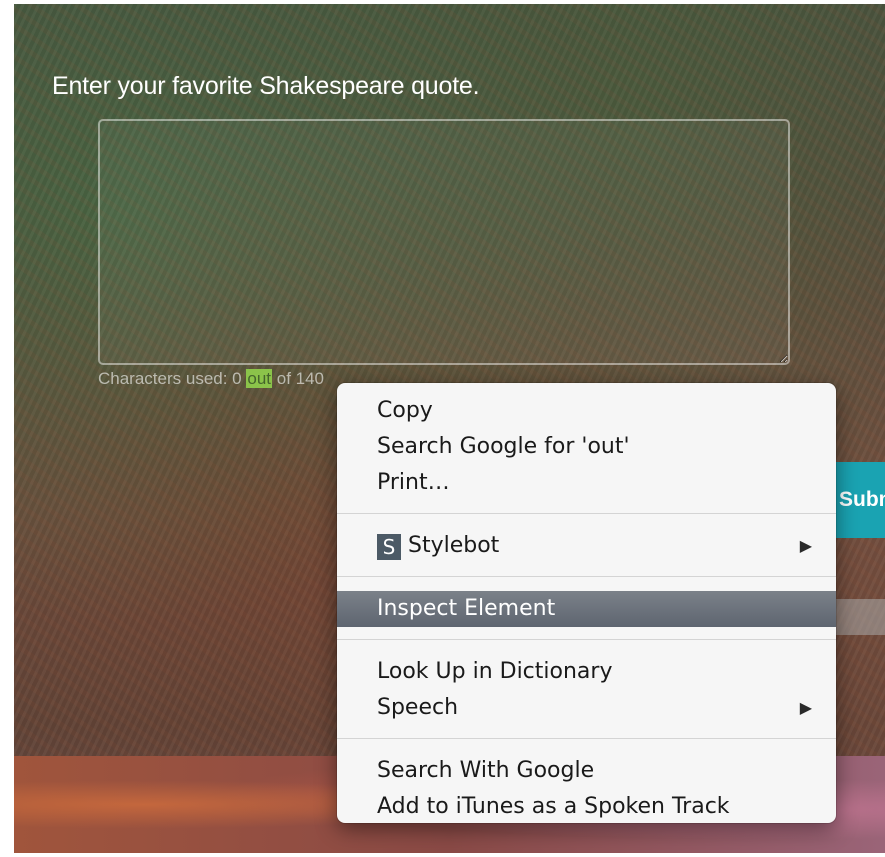  What do you see at coordinates (586, 411) in the screenshot?
I see `menu-item-copy: Copy` at bounding box center [586, 411].